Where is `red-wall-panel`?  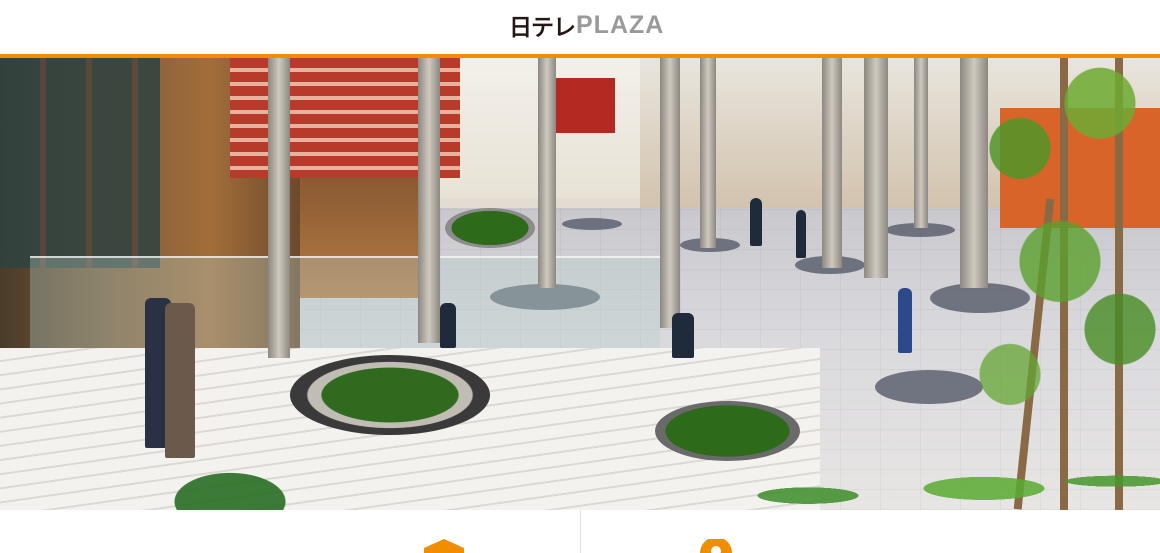 red-wall-panel is located at coordinates (585, 105).